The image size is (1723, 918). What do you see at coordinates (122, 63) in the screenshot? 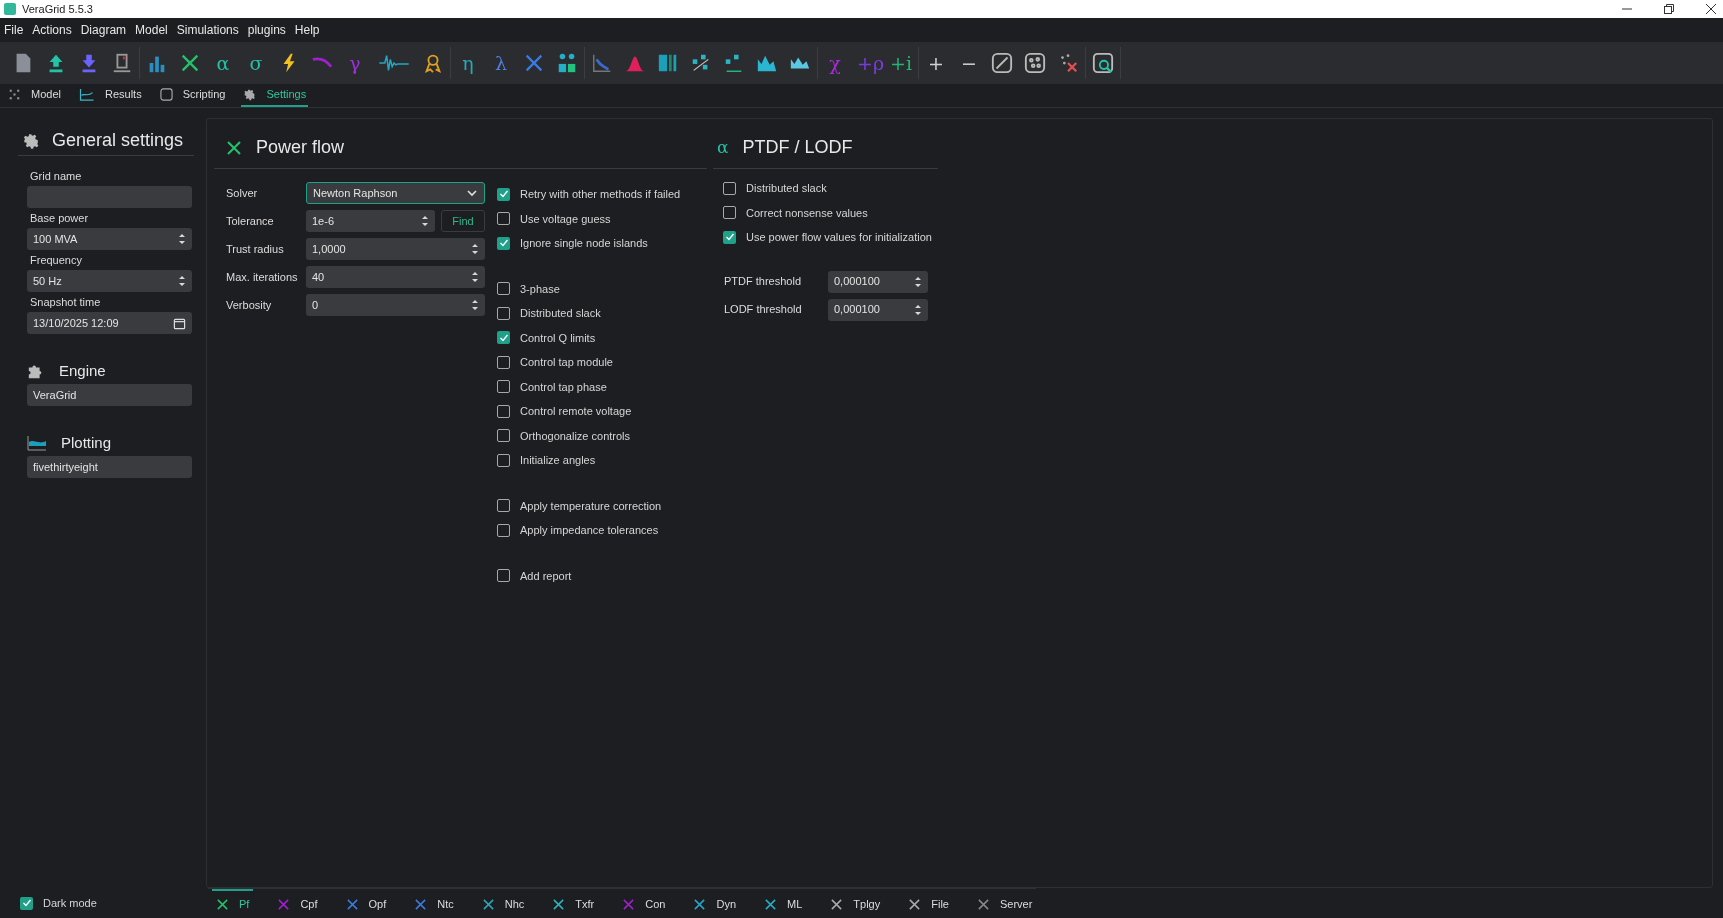
I see `monitor-icon` at bounding box center [122, 63].